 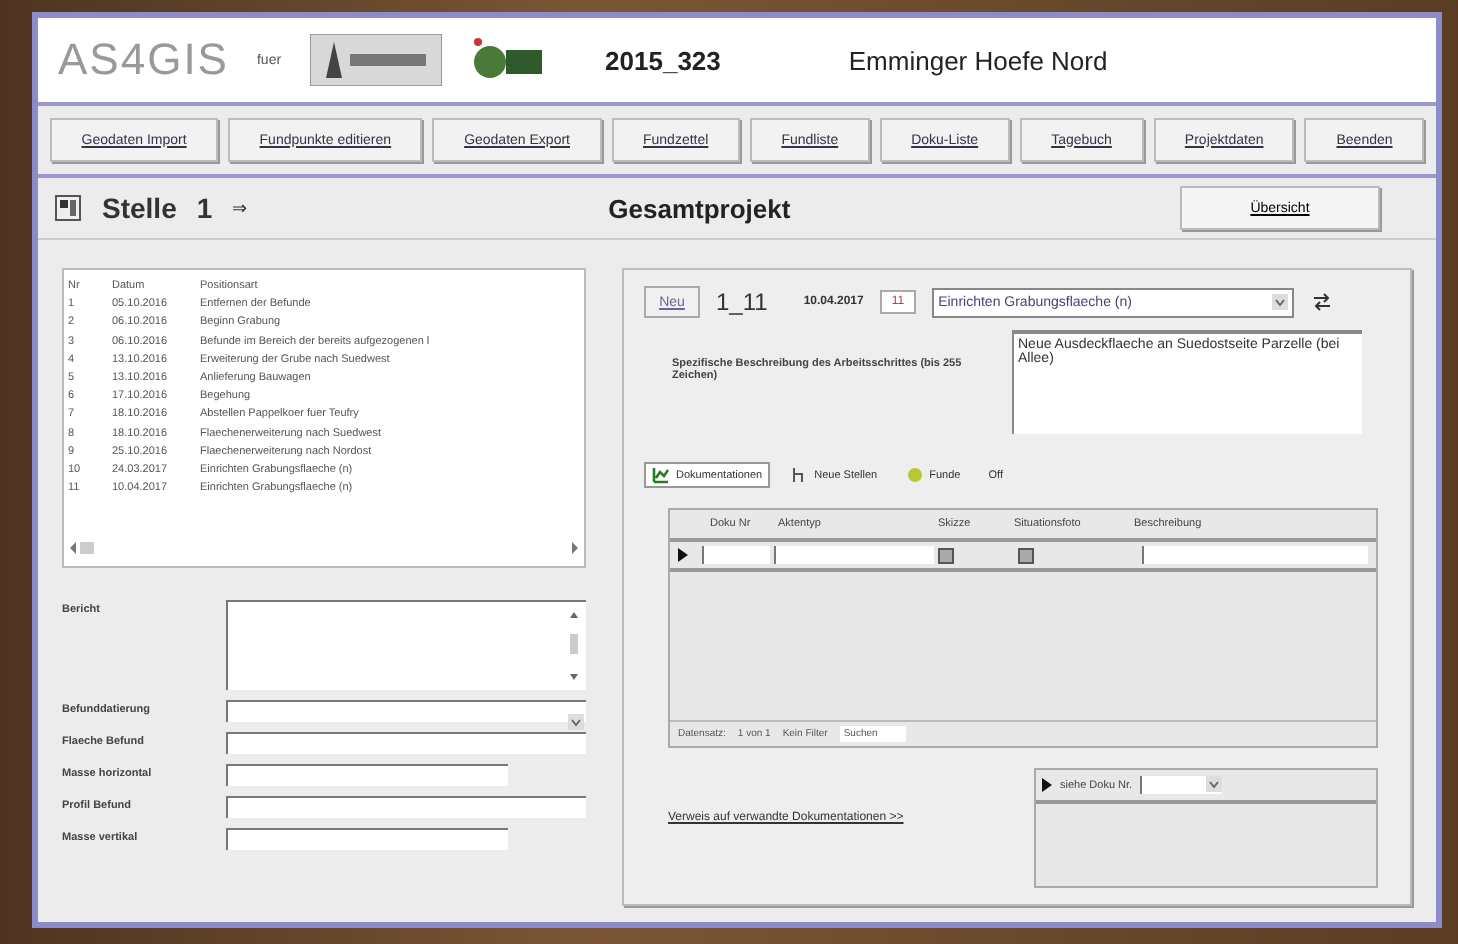 I want to click on logo-drawing, so click(x=375, y=60).